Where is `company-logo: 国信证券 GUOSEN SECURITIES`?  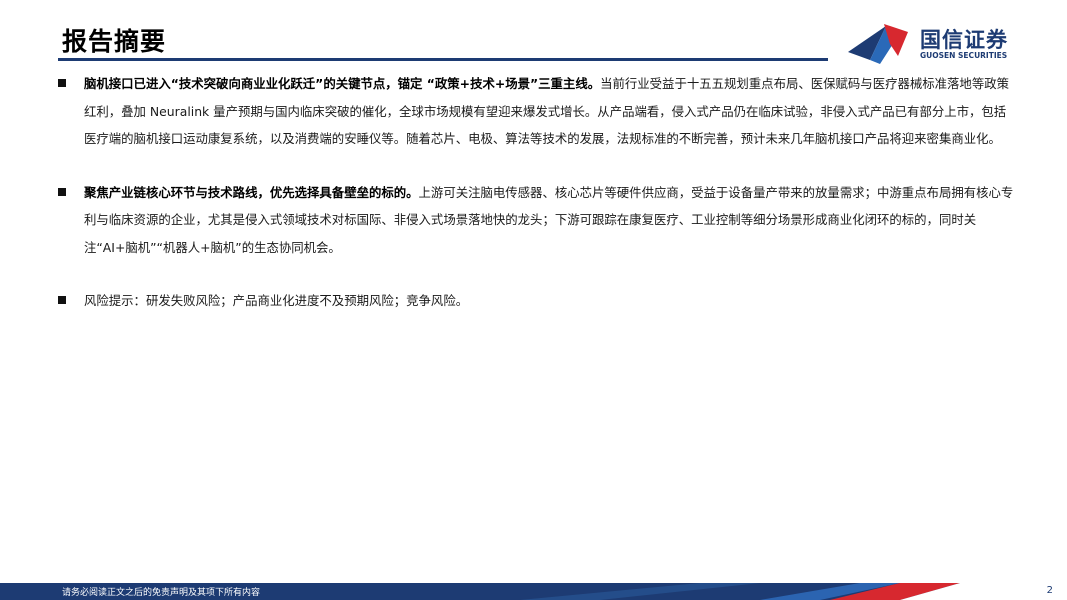 company-logo: 国信证券 GUOSEN SECURITIES is located at coordinates (933, 44).